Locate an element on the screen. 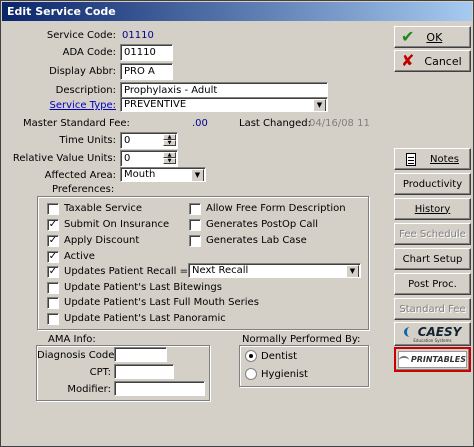 This screenshot has width=474, height=447. fee-schedule-button: Fee Schedule is located at coordinates (432, 234).